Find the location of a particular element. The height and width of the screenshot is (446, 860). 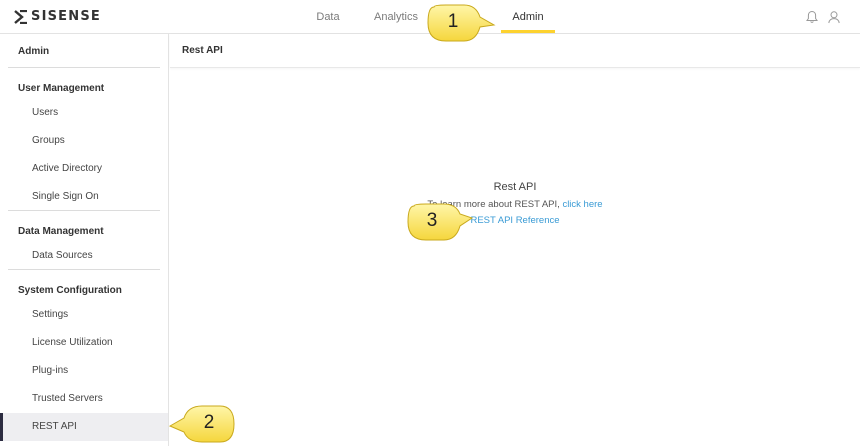

rest-api-reference-link: REST API Reference is located at coordinates (514, 220).